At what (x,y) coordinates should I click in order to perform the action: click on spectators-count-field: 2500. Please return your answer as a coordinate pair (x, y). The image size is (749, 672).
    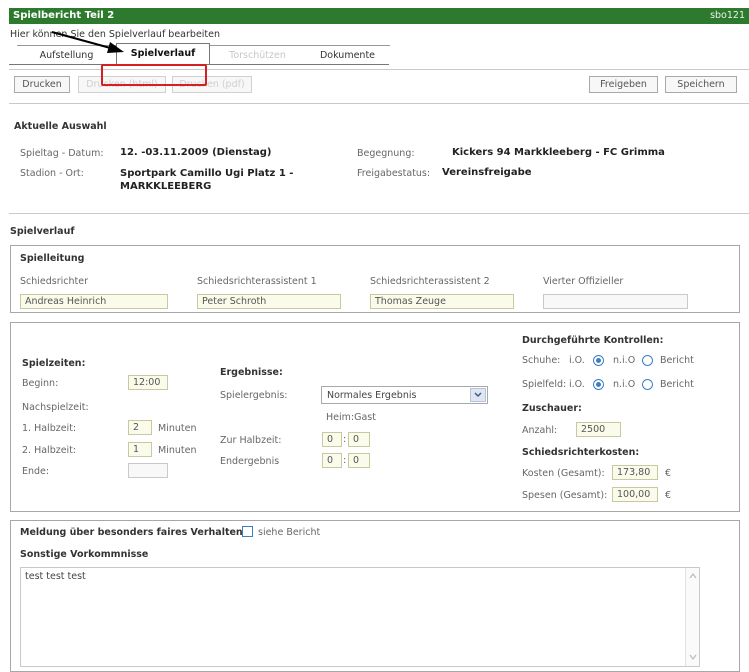
    Looking at the image, I should click on (598, 429).